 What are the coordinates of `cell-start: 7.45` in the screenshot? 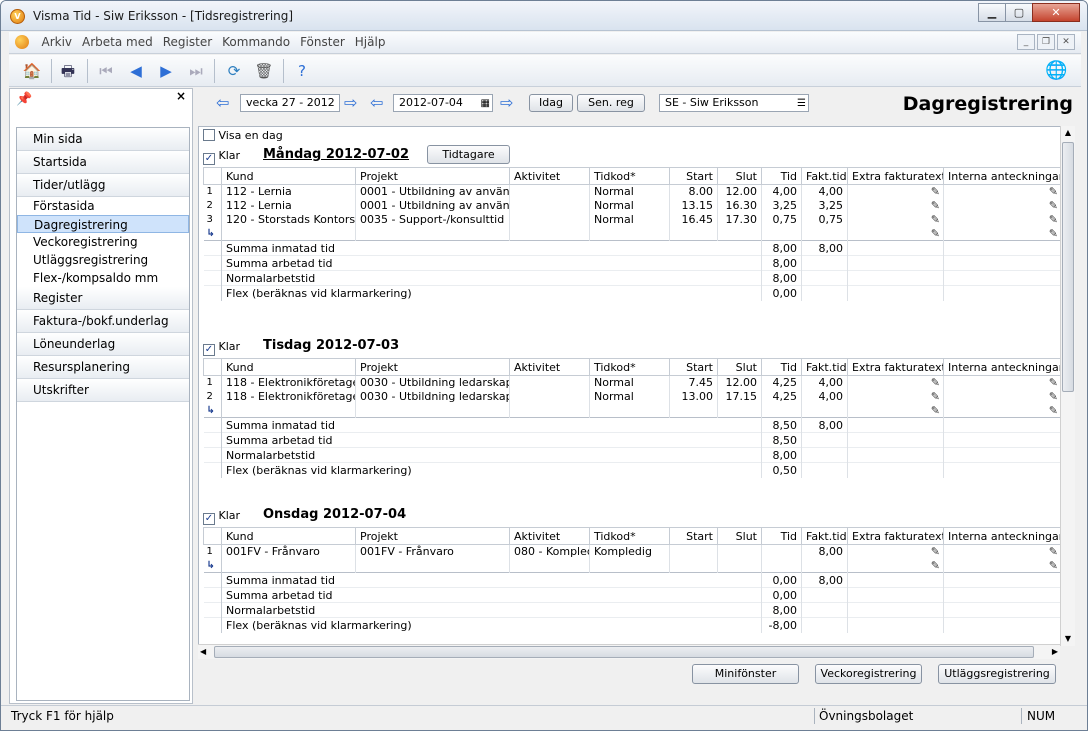 It's located at (693, 382).